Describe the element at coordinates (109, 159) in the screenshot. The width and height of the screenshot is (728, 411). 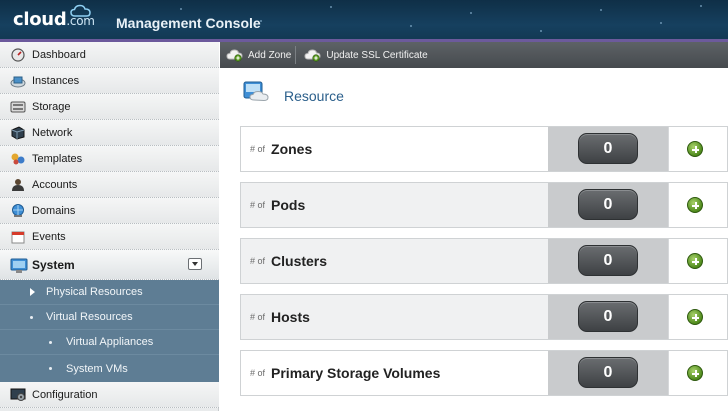
I see `sidebar-item-templates: Templates` at that location.